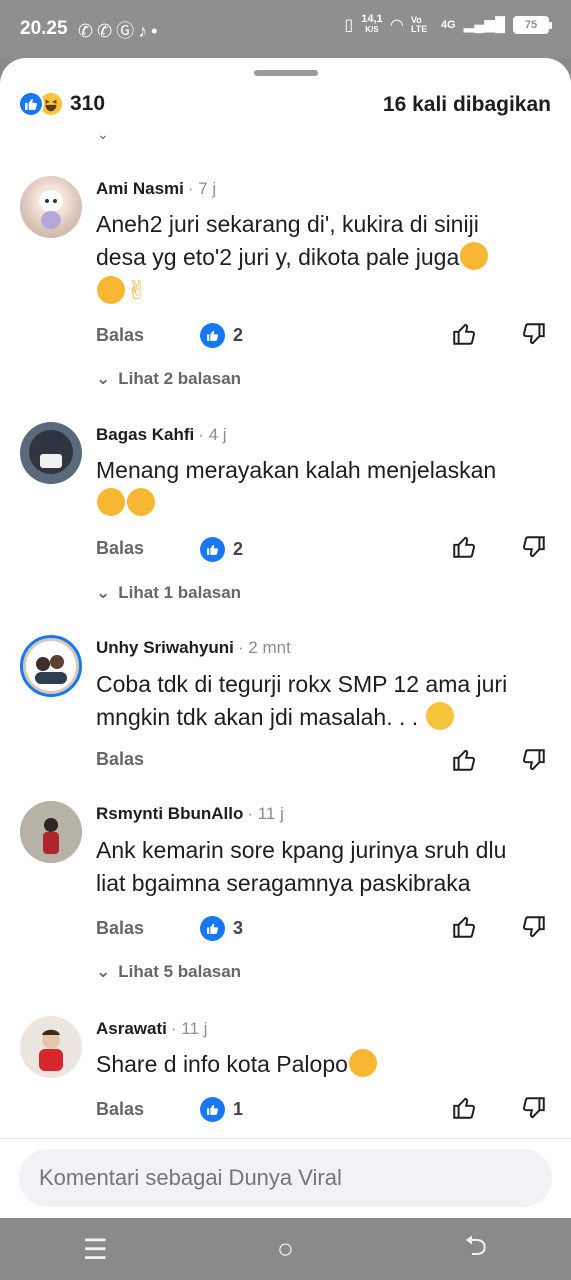  I want to click on vibrate-icon: ▯, so click(349, 25).